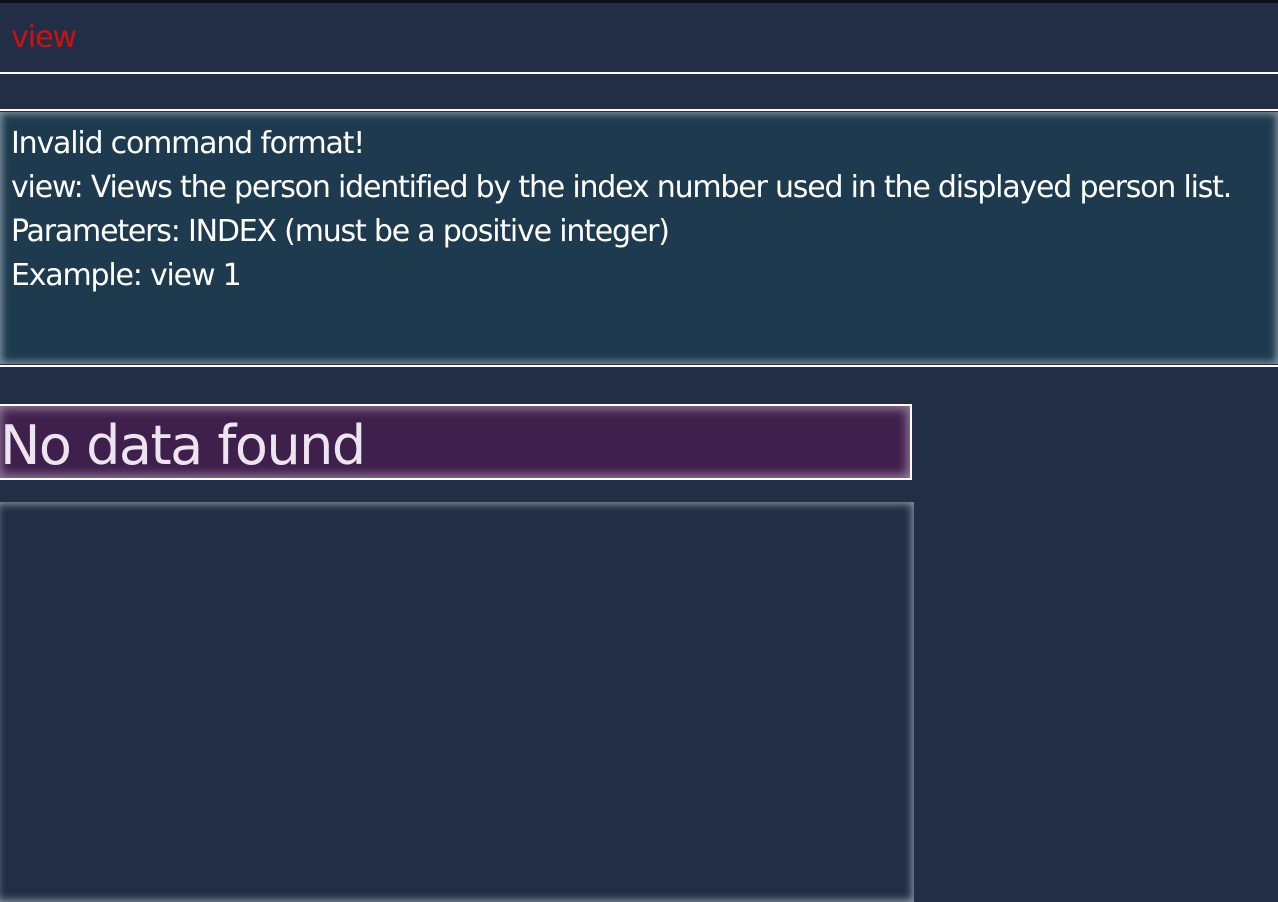 The height and width of the screenshot is (902, 1278). I want to click on empty-state-banner: No data found, so click(456, 442).